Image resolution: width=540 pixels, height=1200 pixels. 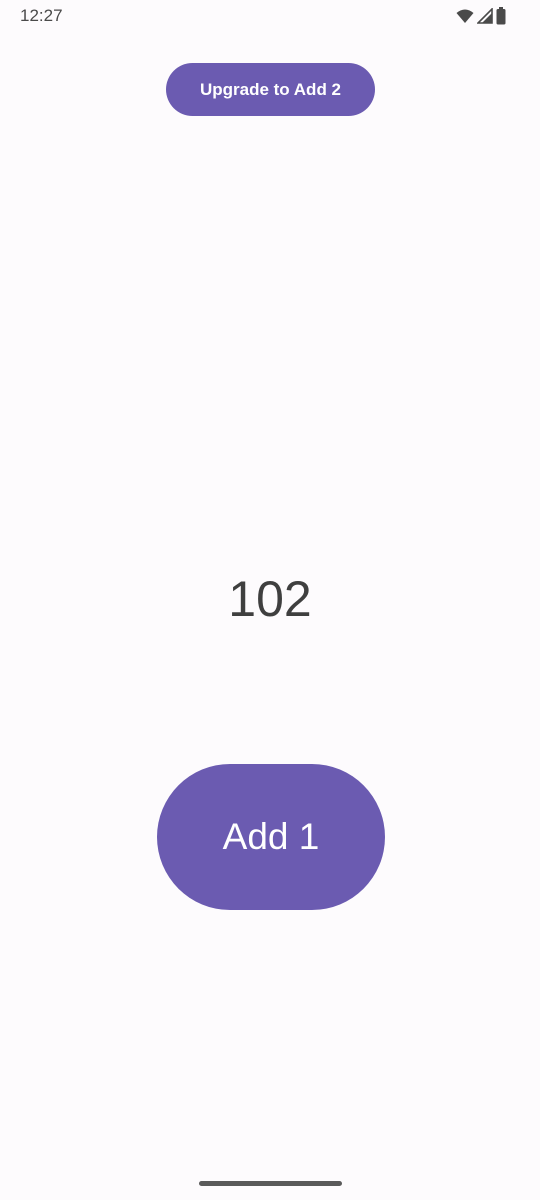 I want to click on upgrade-button: Upgrade to Add 2, so click(x=270, y=89).